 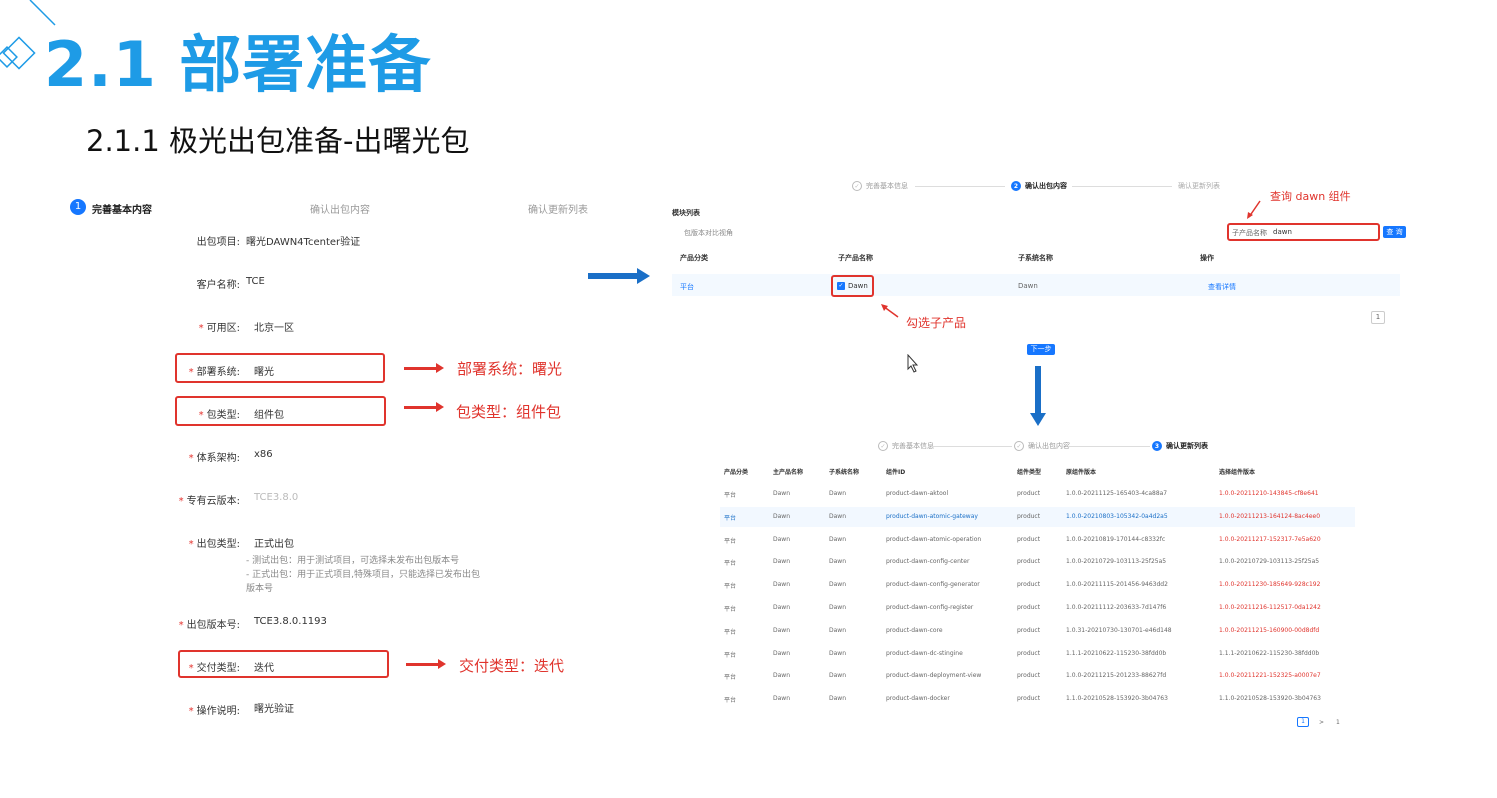 What do you see at coordinates (424, 368) in the screenshot?
I see `arrow-right-icon` at bounding box center [424, 368].